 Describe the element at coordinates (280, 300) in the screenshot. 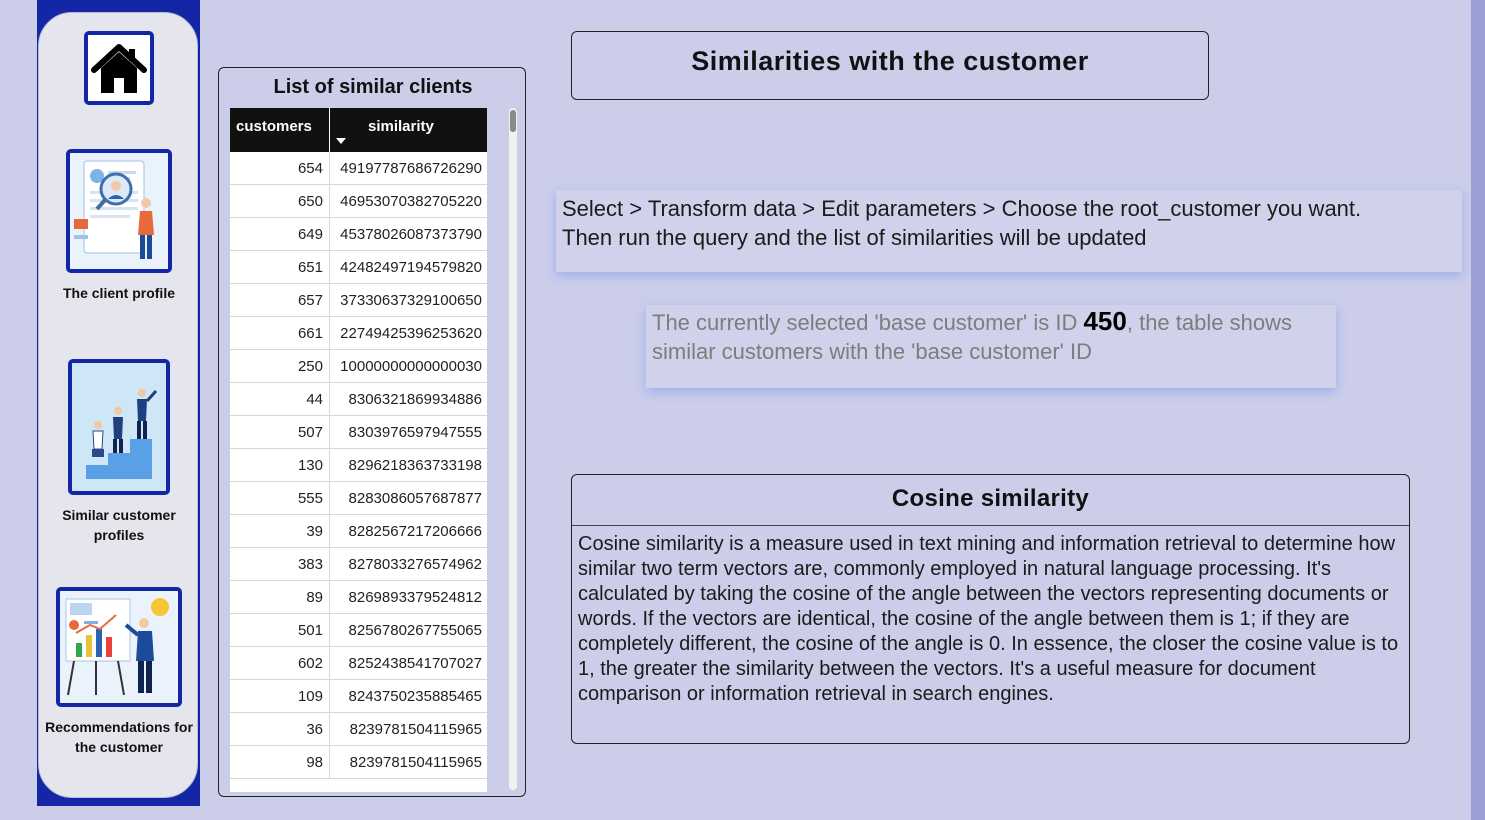

I see `cell-customer-id: 657` at that location.